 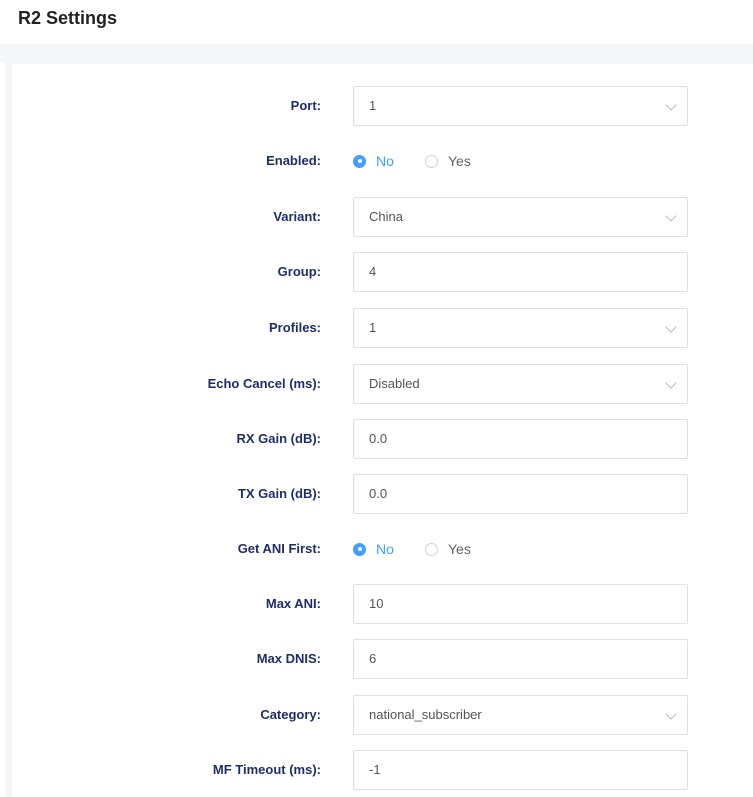 I want to click on get-ani-first-radio-no-label: No, so click(x=385, y=549).